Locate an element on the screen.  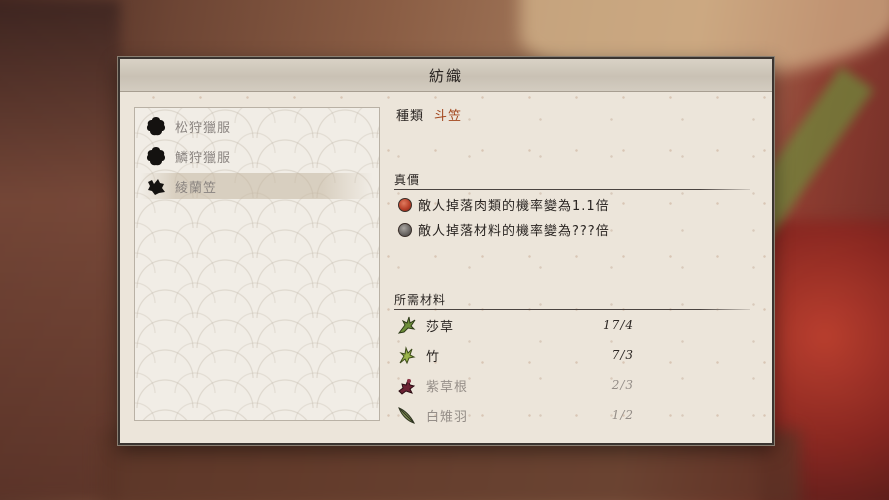
recipe-item-label: 綾蘭笠 is located at coordinates (196, 188).